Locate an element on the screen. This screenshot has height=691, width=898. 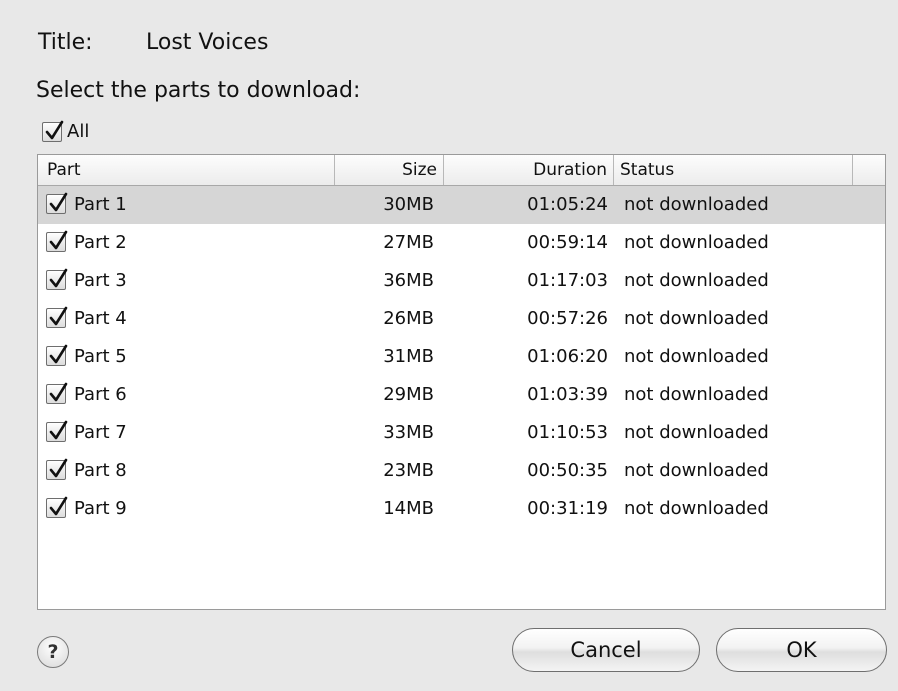
duration-cell: 01:17:03 is located at coordinates (567, 280).